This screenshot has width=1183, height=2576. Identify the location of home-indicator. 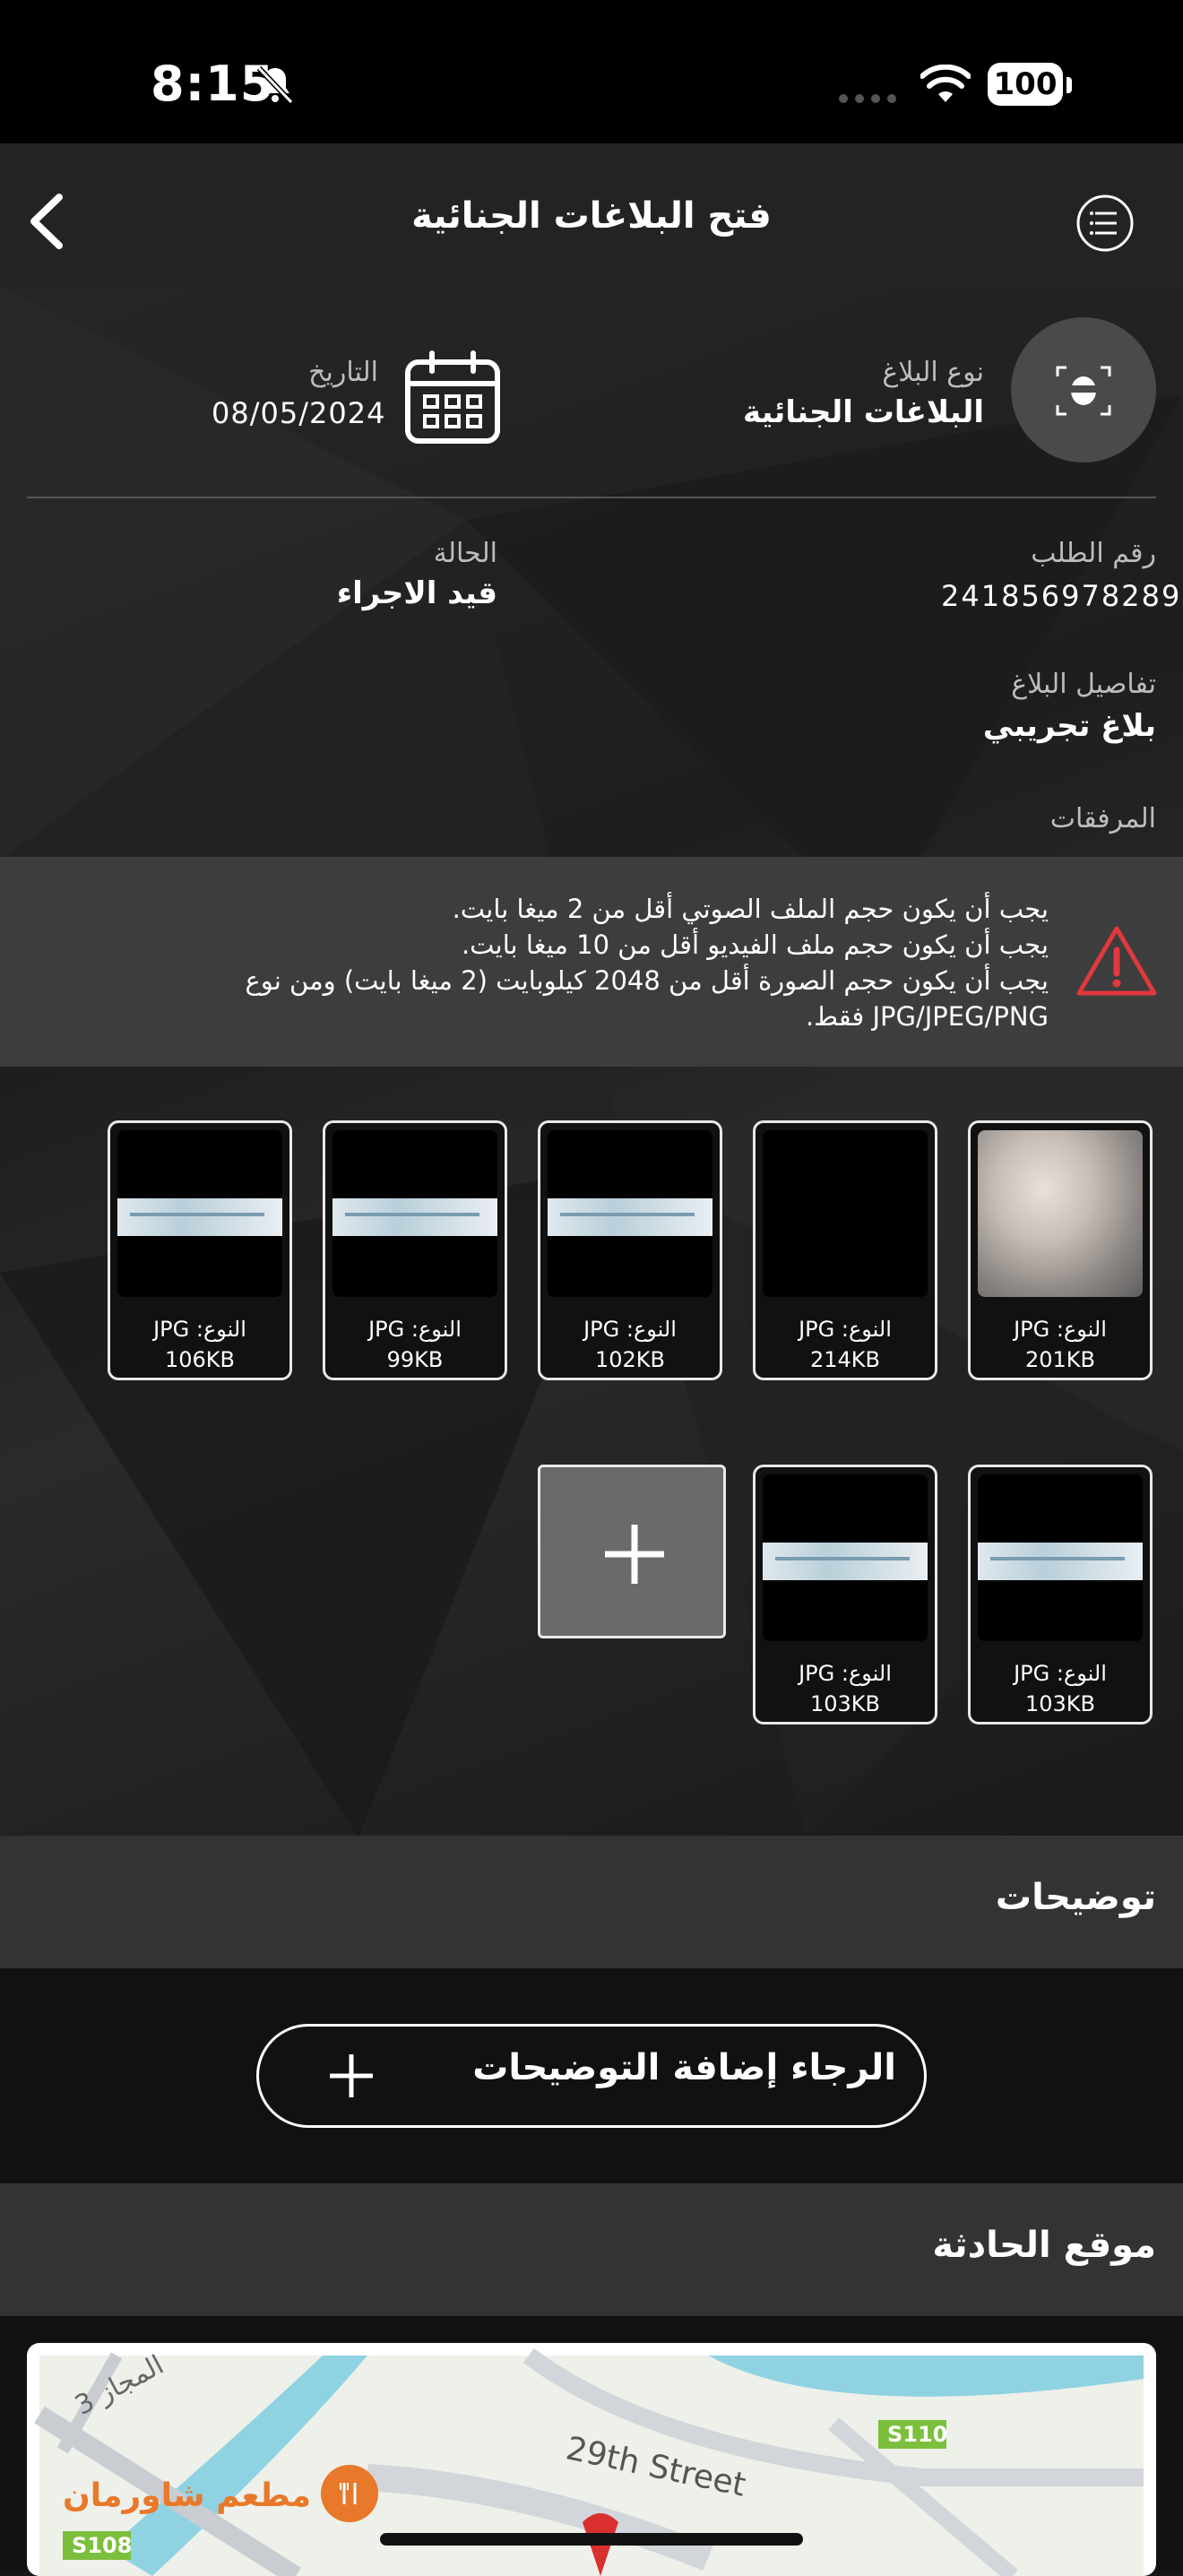
(591, 2539).